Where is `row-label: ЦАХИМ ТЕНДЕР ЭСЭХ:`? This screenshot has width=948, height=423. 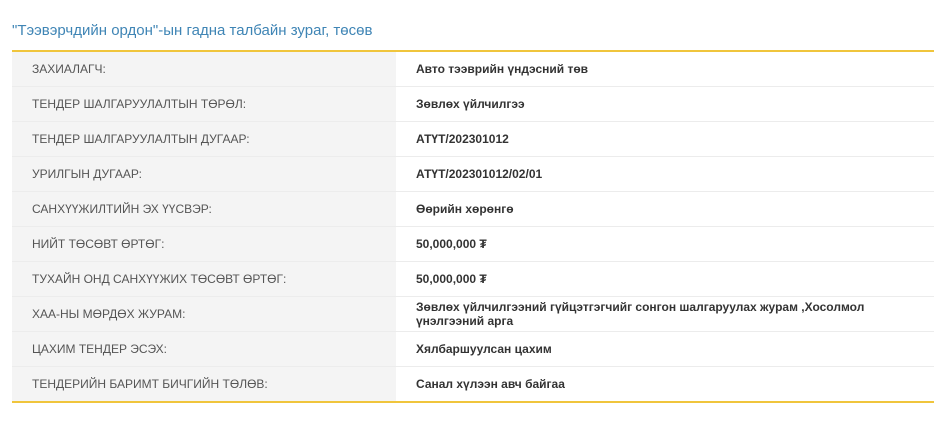 row-label: ЦАХИМ ТЕНДЕР ЭСЭХ: is located at coordinates (204, 349).